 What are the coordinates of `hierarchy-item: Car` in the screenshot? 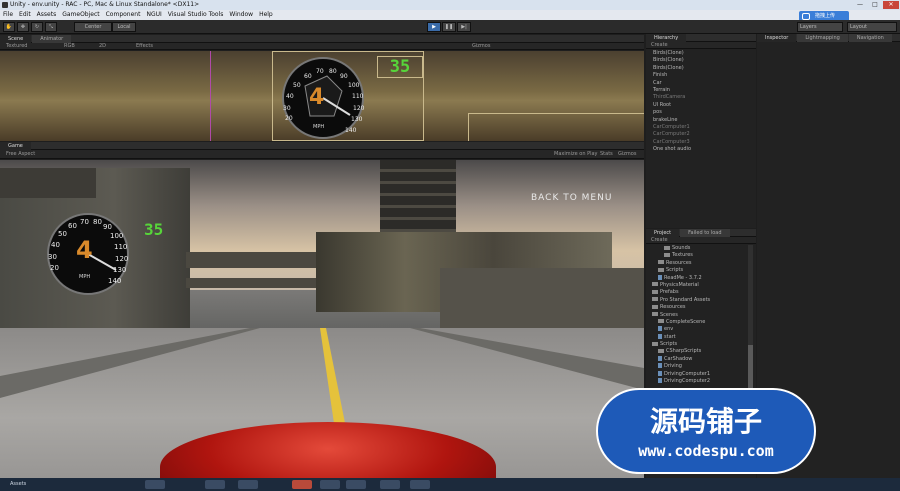 It's located at (701, 83).